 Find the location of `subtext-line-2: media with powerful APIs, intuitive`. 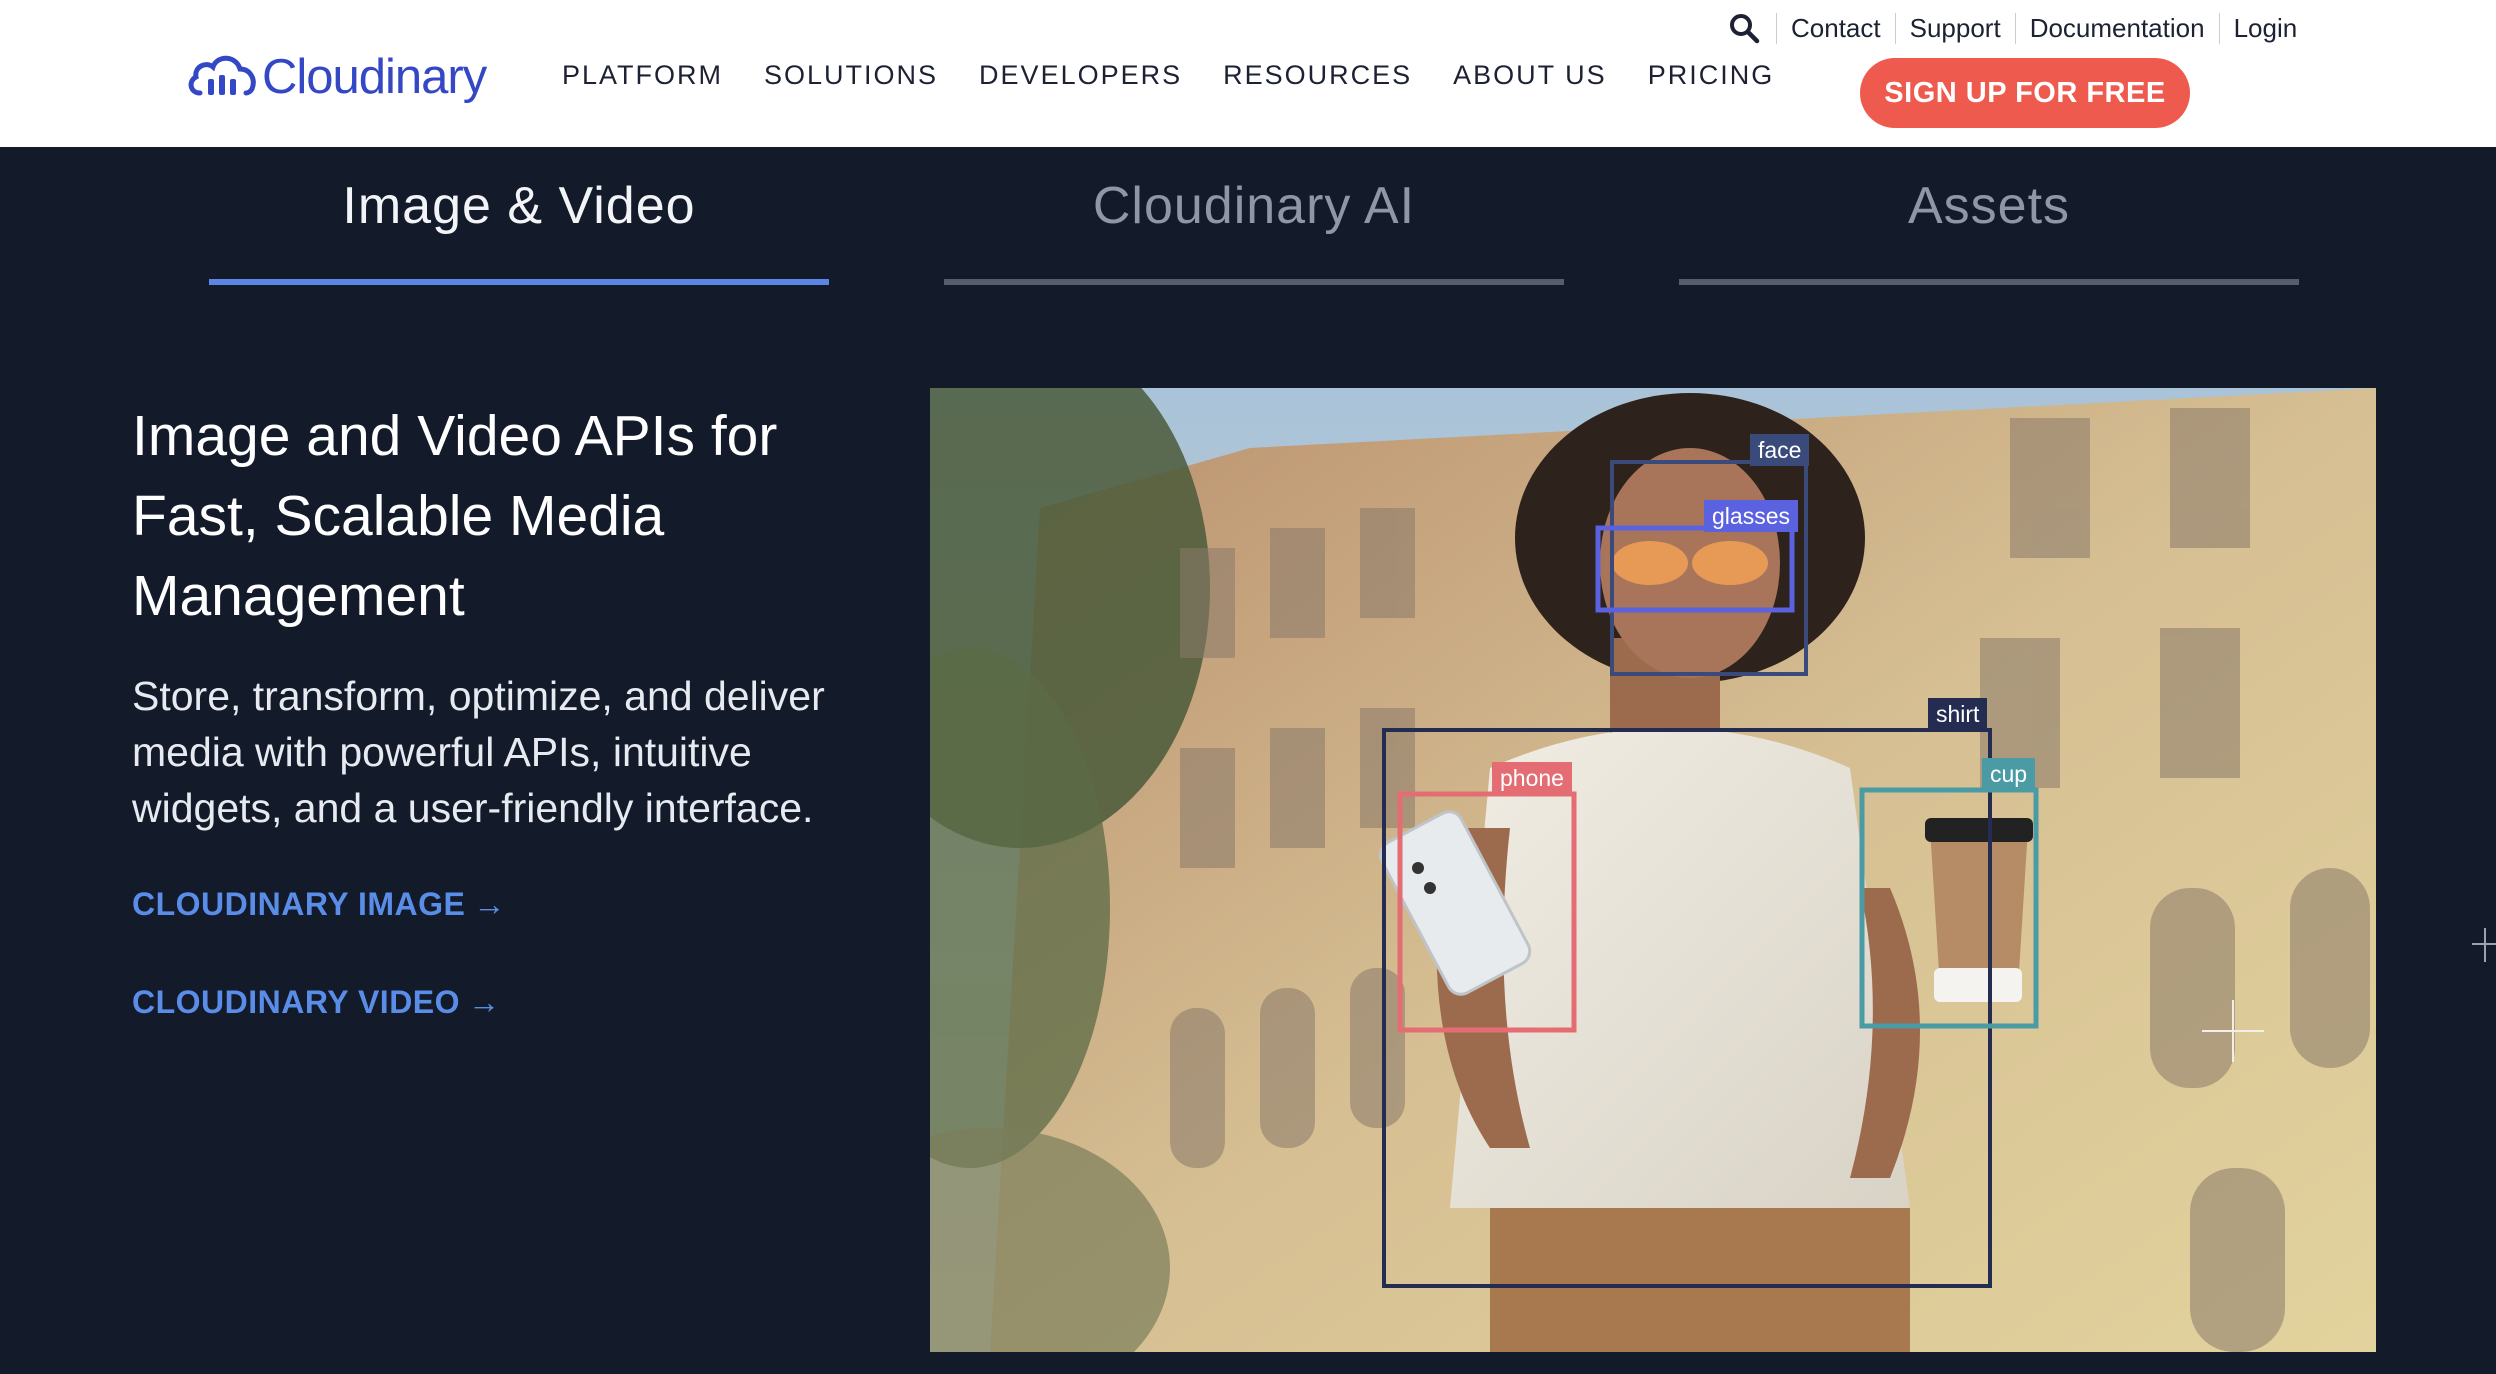

subtext-line-2: media with powerful APIs, intuitive is located at coordinates (442, 752).